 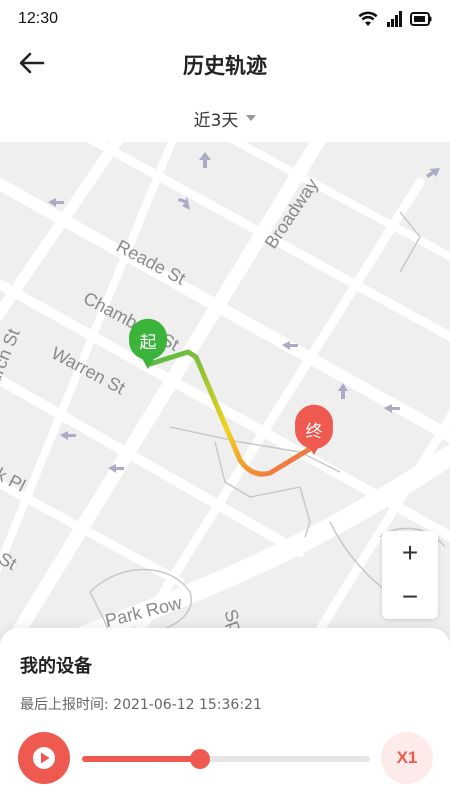 I want to click on start-marker-label: 起, so click(x=148, y=343).